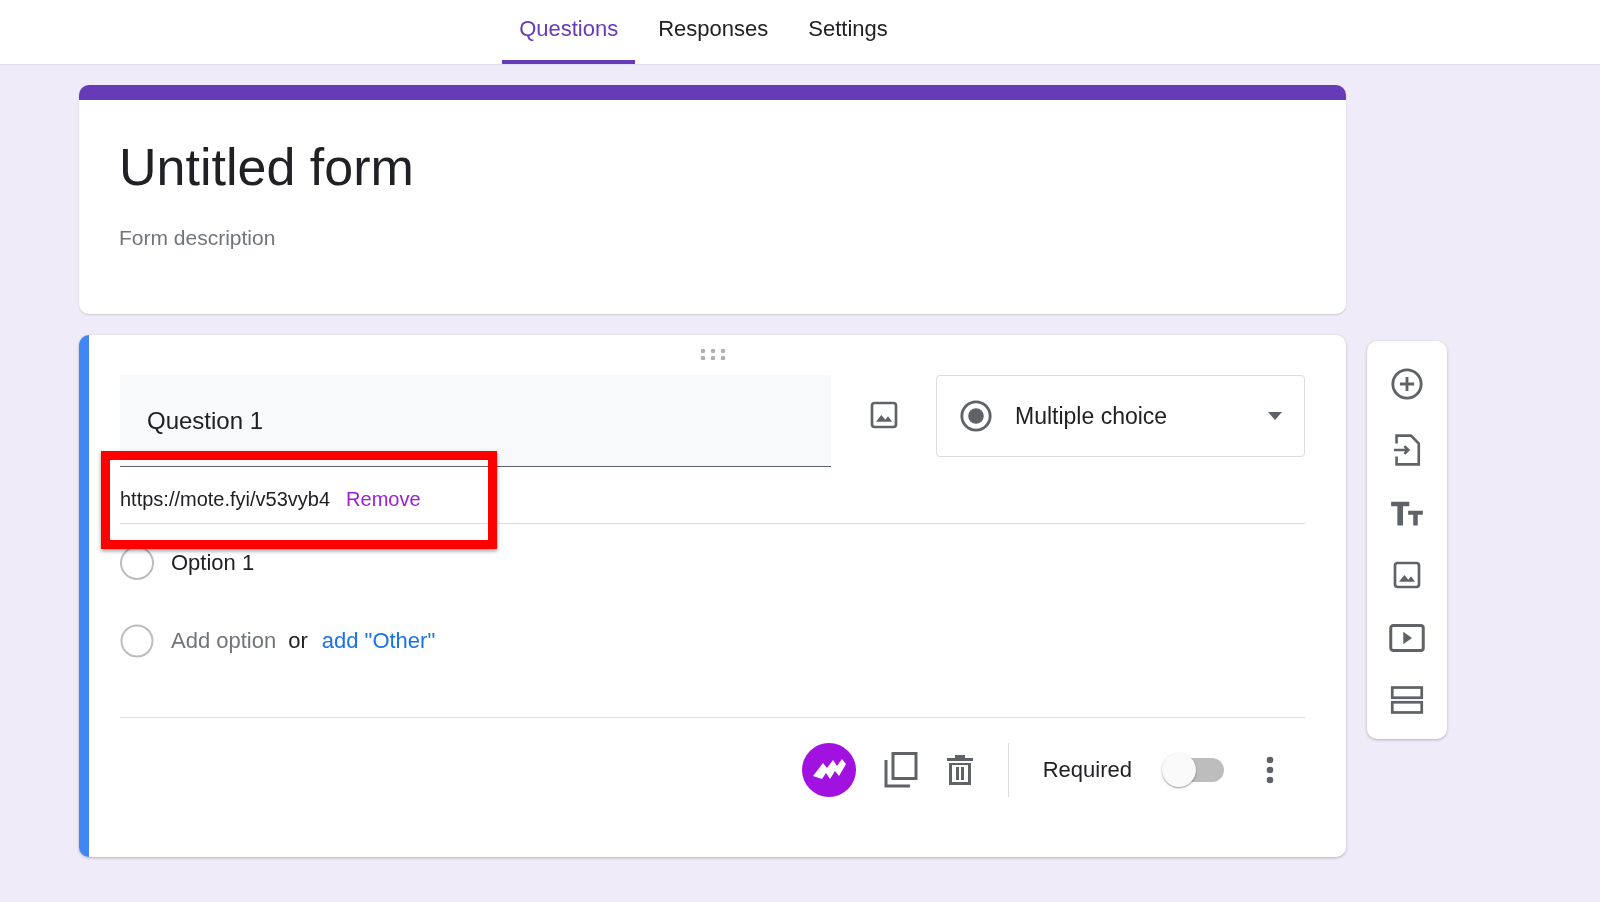 The height and width of the screenshot is (902, 1600). Describe the element at coordinates (828, 770) in the screenshot. I see `addon-logo-icon` at that location.